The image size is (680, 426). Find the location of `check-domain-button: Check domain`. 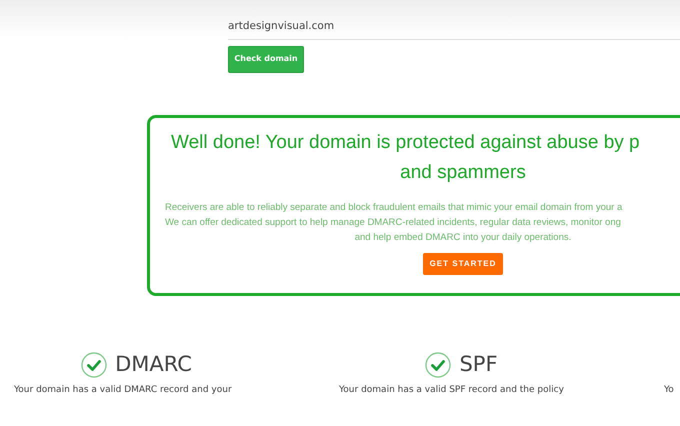

check-domain-button: Check domain is located at coordinates (266, 59).